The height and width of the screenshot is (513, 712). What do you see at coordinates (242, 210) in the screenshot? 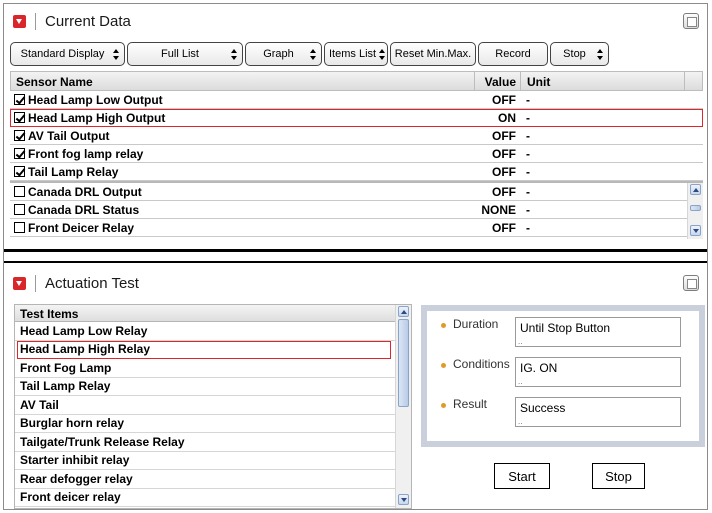
I see `sensor-name-cell: Canada DRL Status` at bounding box center [242, 210].